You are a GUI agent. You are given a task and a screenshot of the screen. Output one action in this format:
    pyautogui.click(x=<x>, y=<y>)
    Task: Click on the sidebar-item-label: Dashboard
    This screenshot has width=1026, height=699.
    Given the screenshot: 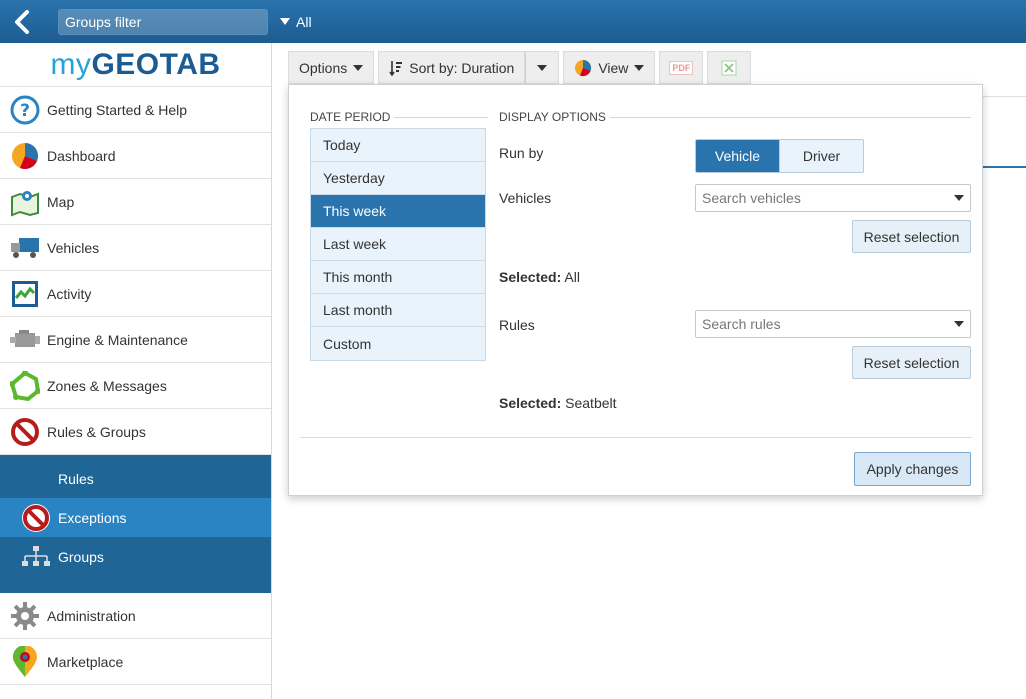 What is the action you would take?
    pyautogui.click(x=81, y=155)
    